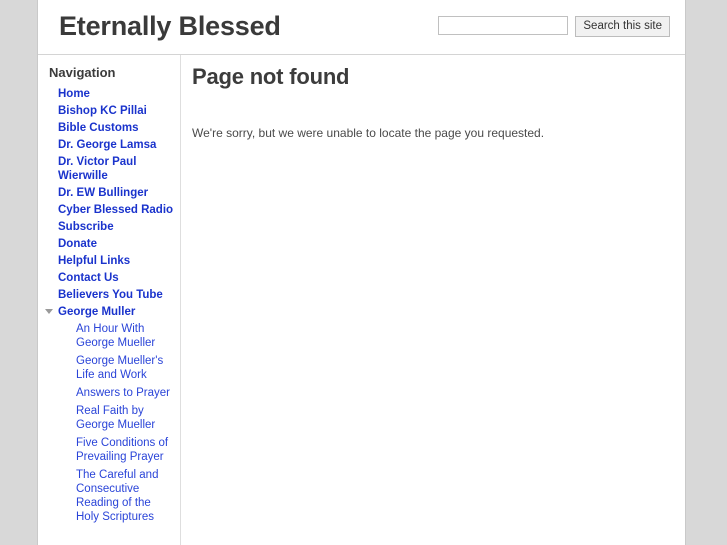 This screenshot has height=545, width=727. I want to click on sidebar-subitem-george-muellers-life-and-work: George Mueller's Life and Work, so click(109, 369).